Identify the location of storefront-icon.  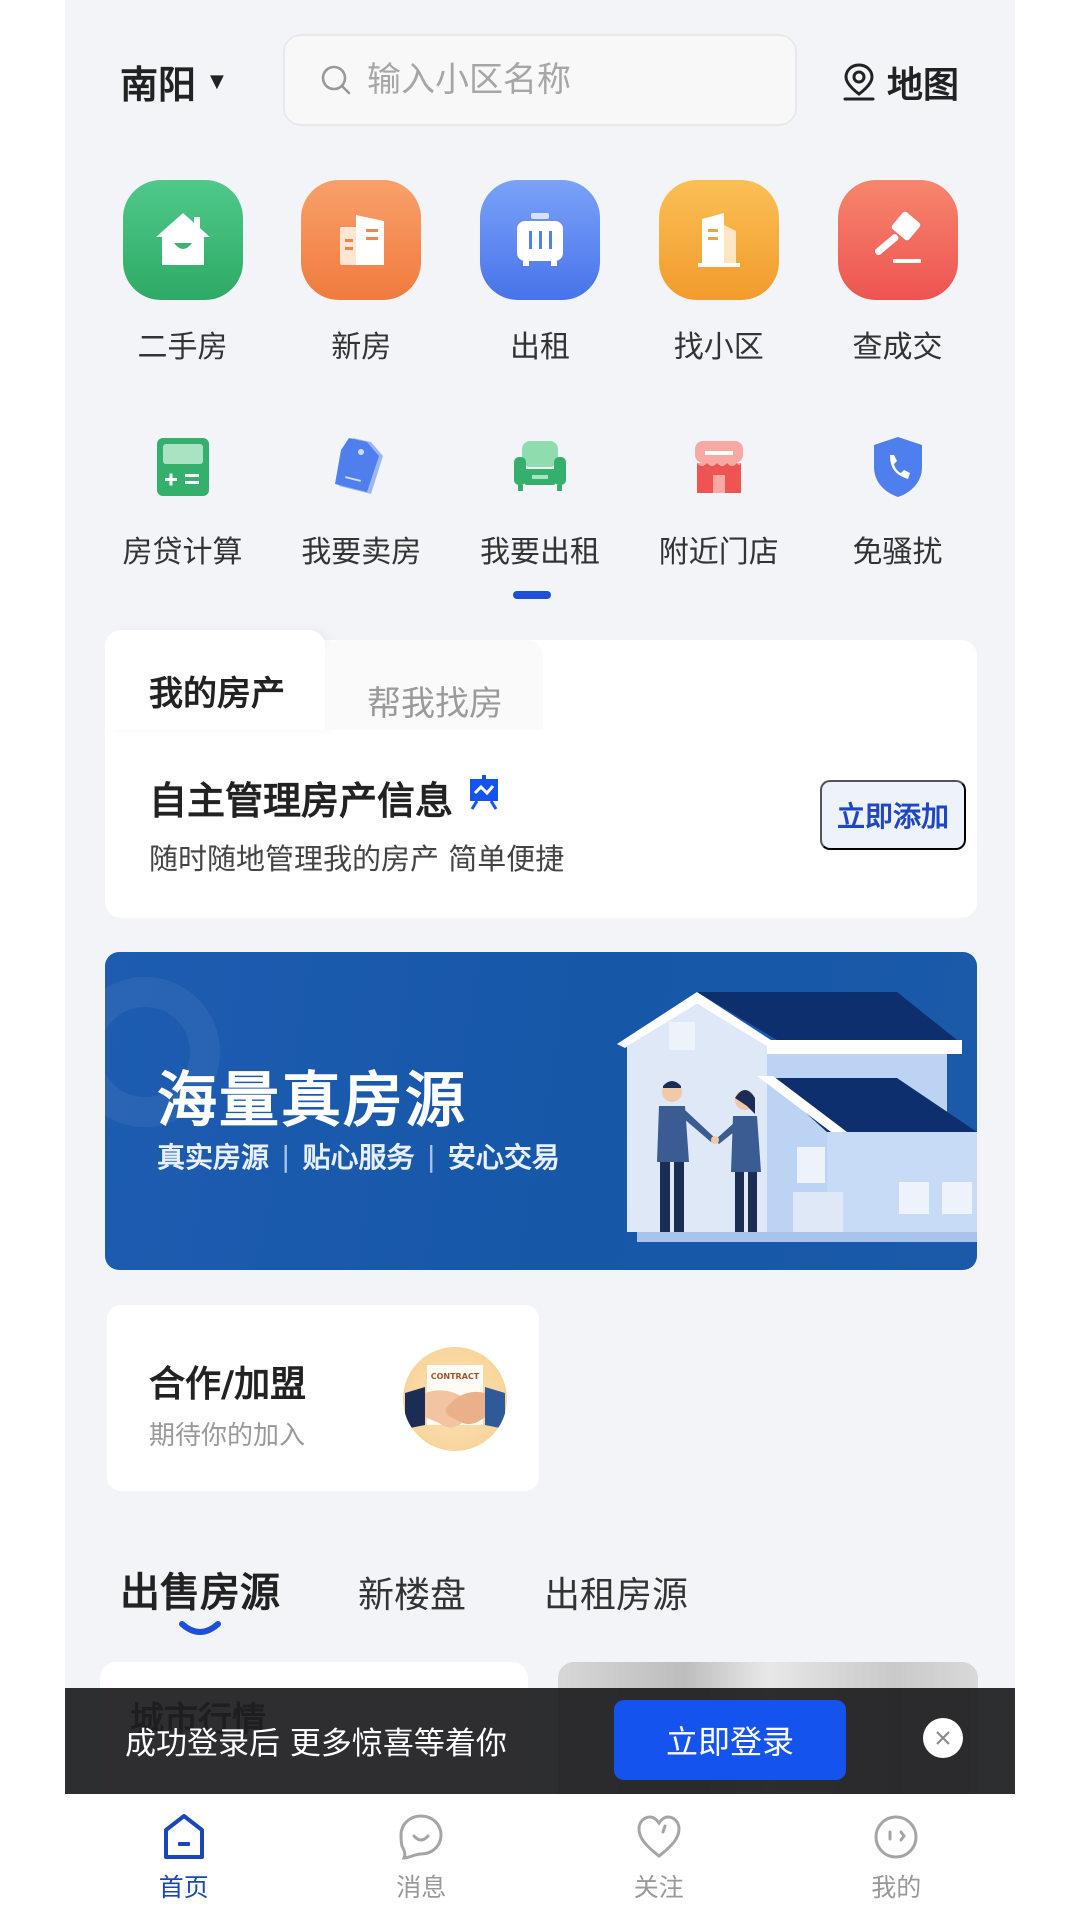
(719, 467).